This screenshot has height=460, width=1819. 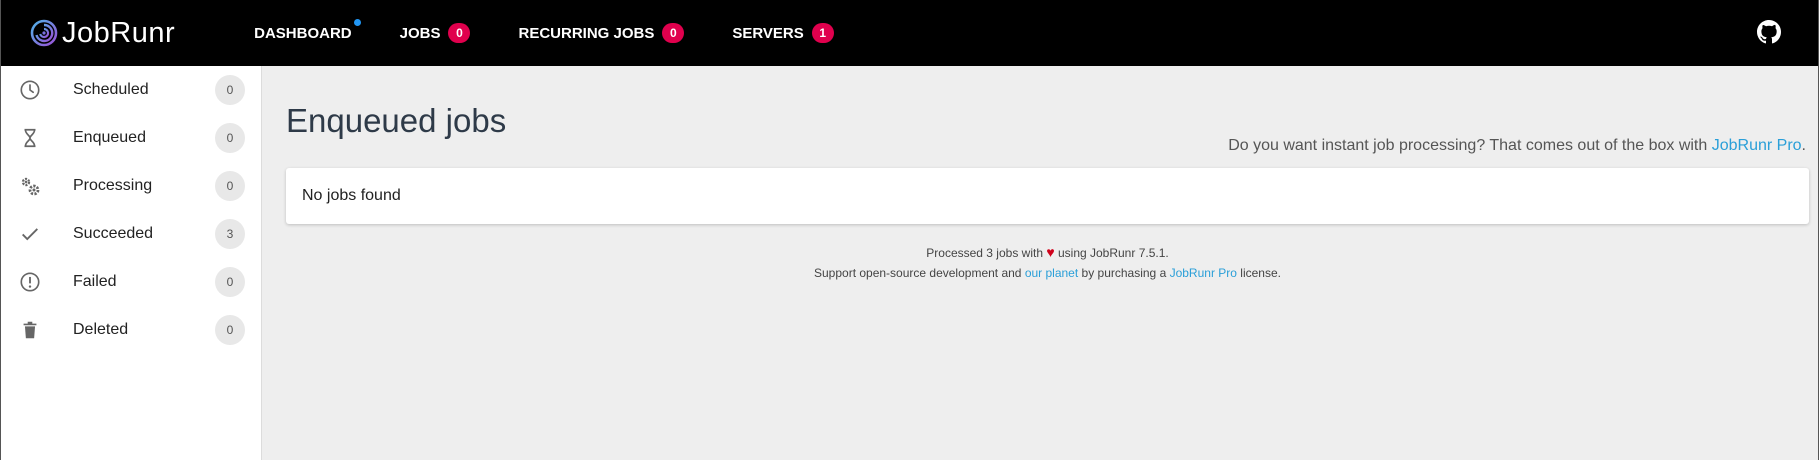 What do you see at coordinates (586, 33) in the screenshot?
I see `nav-recurring-jobs-label: RECURRING JOBS` at bounding box center [586, 33].